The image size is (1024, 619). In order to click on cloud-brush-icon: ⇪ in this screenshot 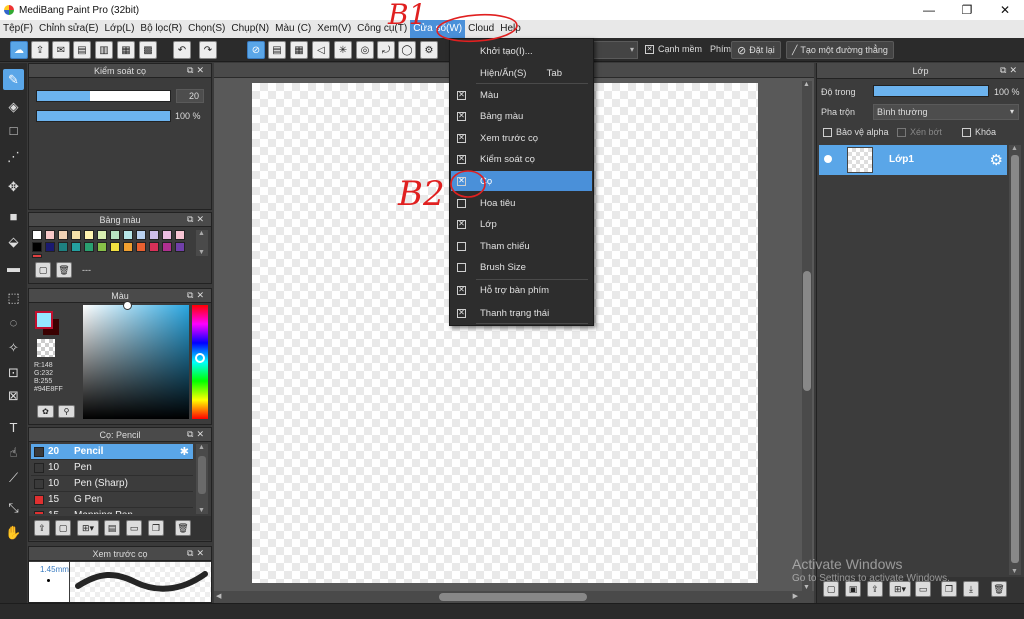, I will do `click(42, 528)`.